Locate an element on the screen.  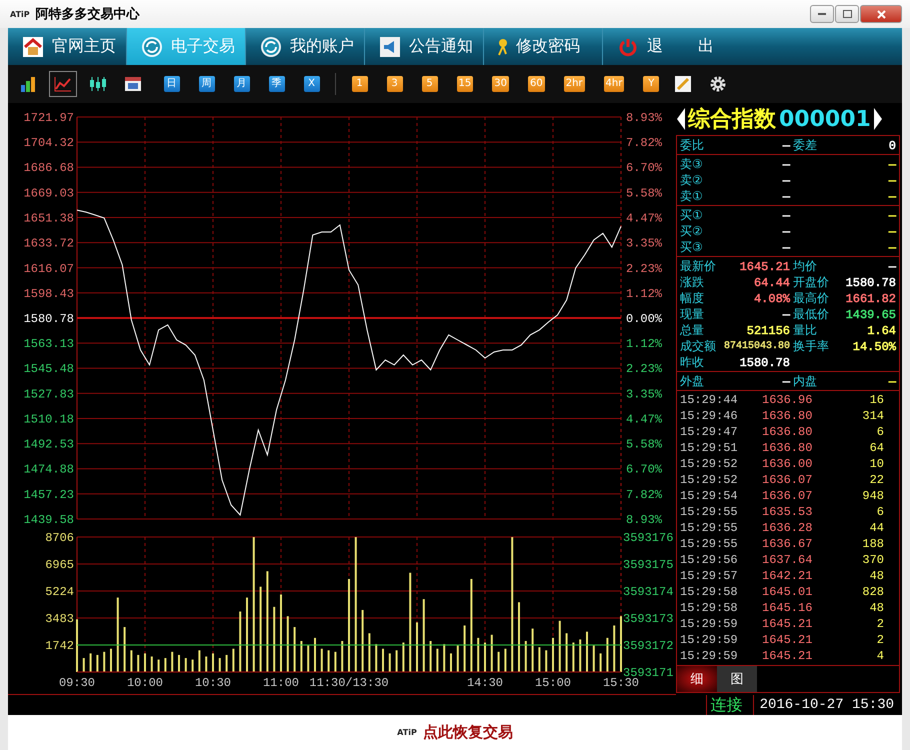
field-value: 1580.78 is located at coordinates (871, 283).